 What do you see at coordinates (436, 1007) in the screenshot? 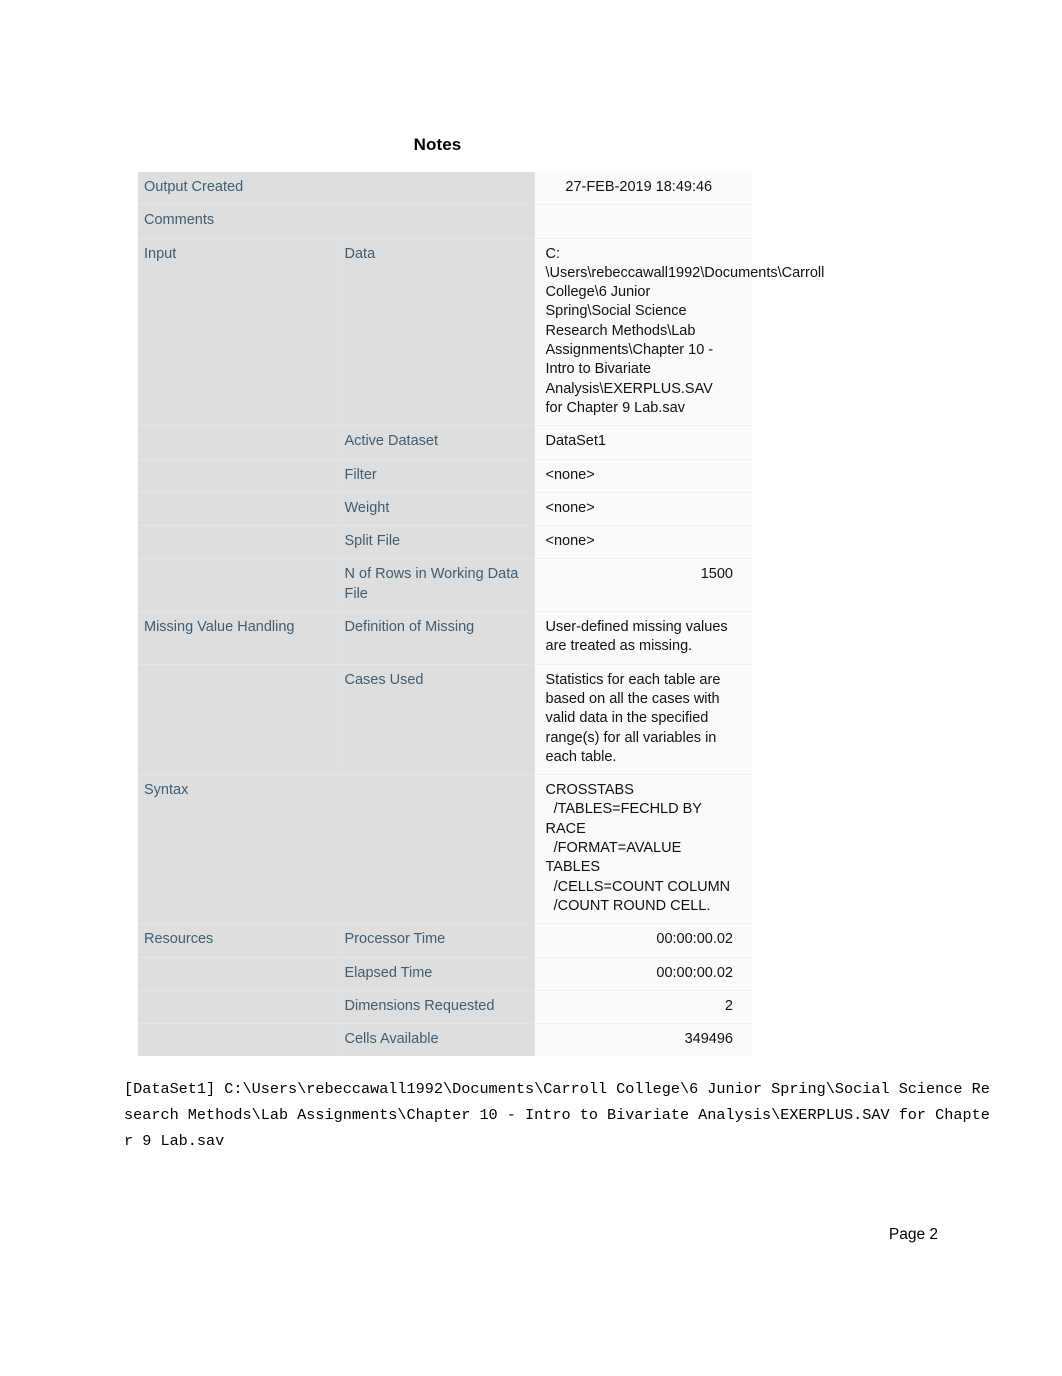
I see `notes-sub-label: Dimensions Requested` at bounding box center [436, 1007].